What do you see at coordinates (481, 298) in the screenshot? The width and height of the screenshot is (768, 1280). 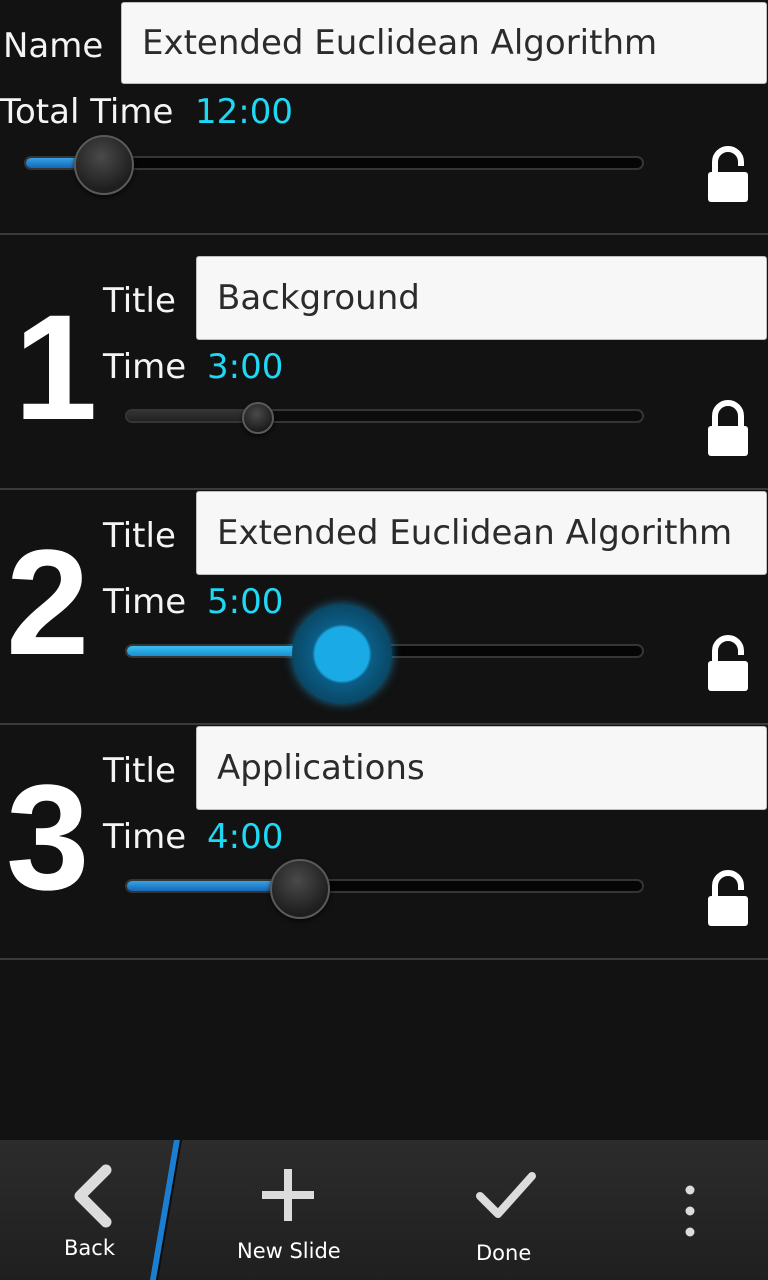 I see `slide-1-title-field: Background` at bounding box center [481, 298].